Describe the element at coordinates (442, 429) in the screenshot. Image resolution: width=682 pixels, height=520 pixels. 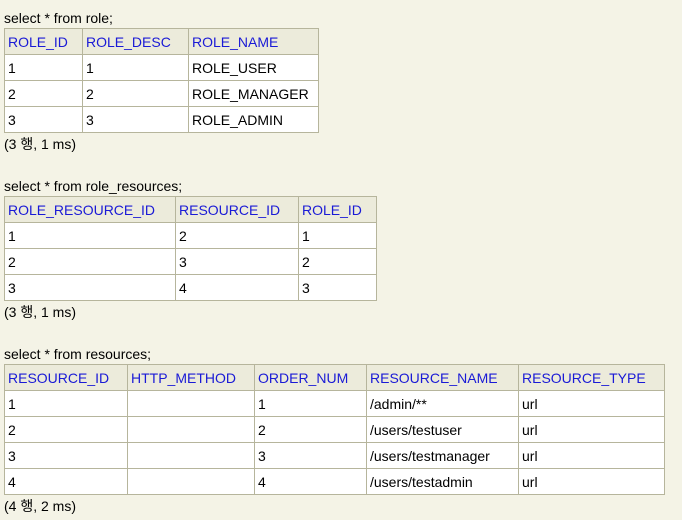
I see `table-cell: /users/testuser` at that location.